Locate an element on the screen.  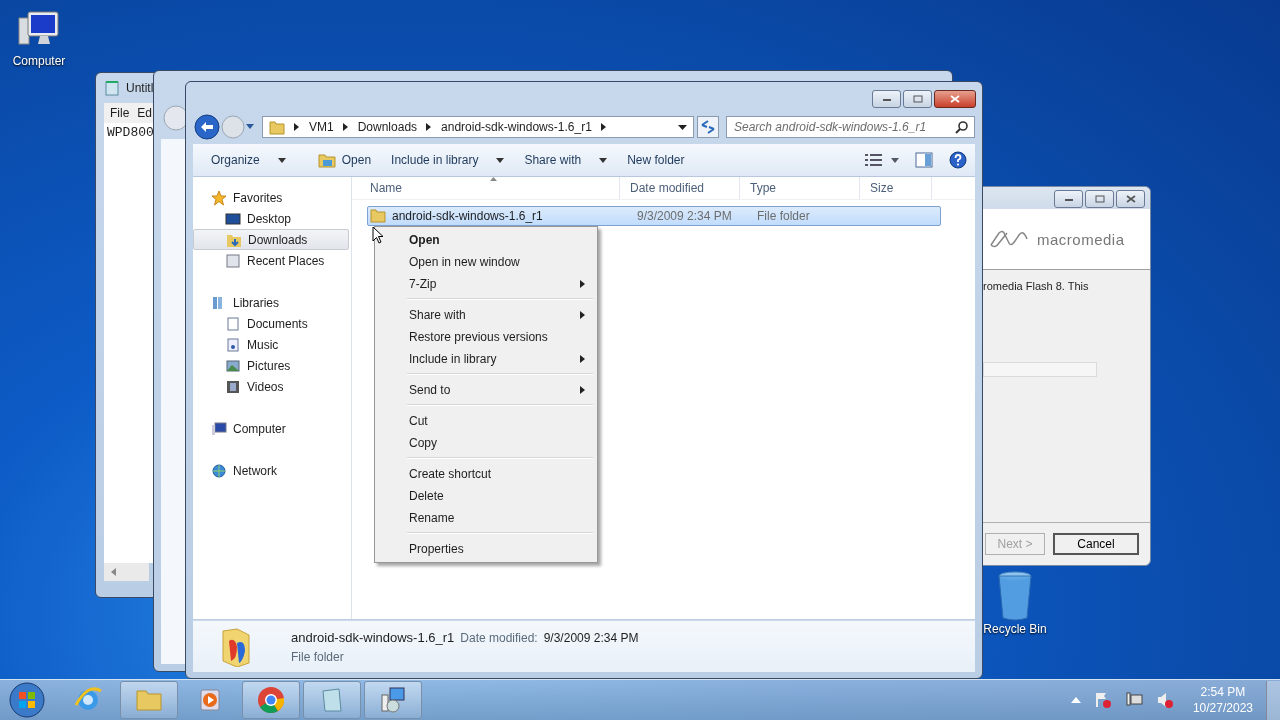
menu-item: Restore previous versions is located at coordinates (486, 337).